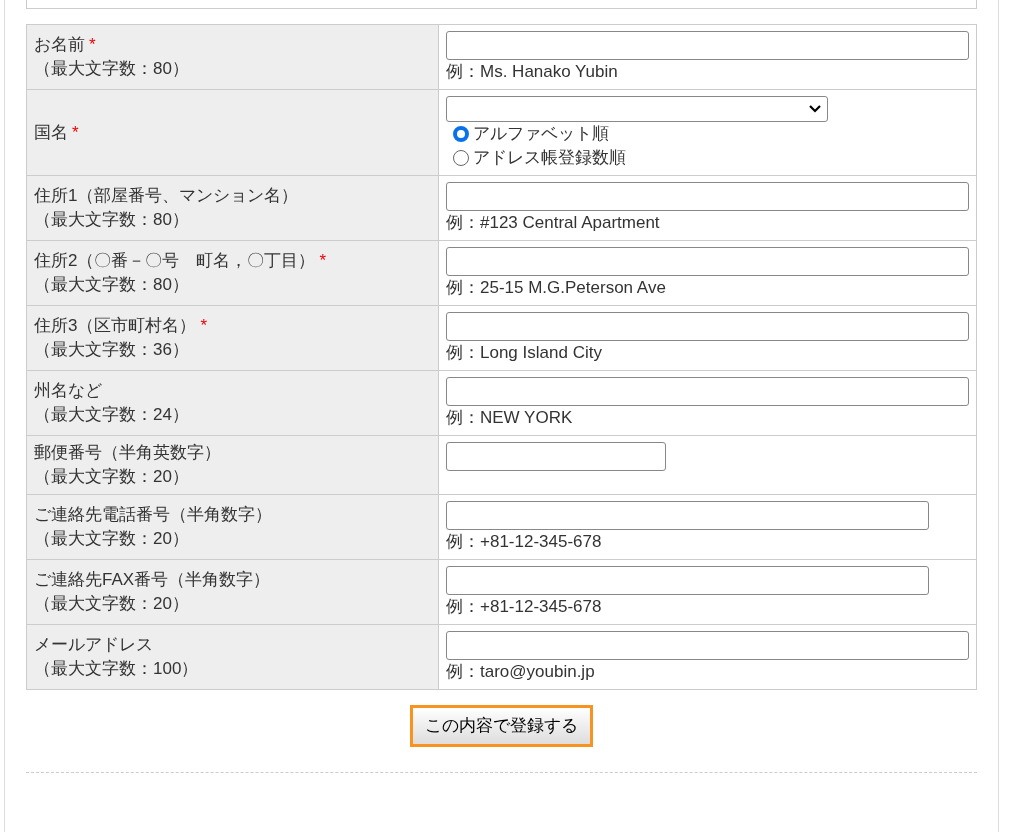 This screenshot has height=832, width=1024. I want to click on country-dropdown, so click(637, 109).